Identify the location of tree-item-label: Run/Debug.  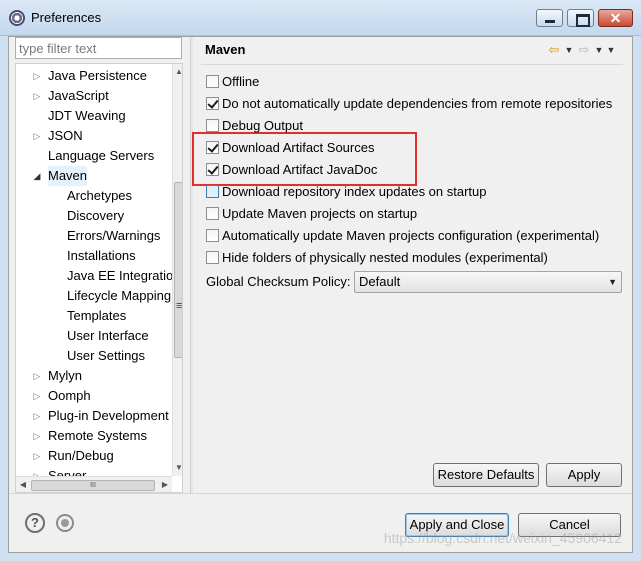
(81, 455).